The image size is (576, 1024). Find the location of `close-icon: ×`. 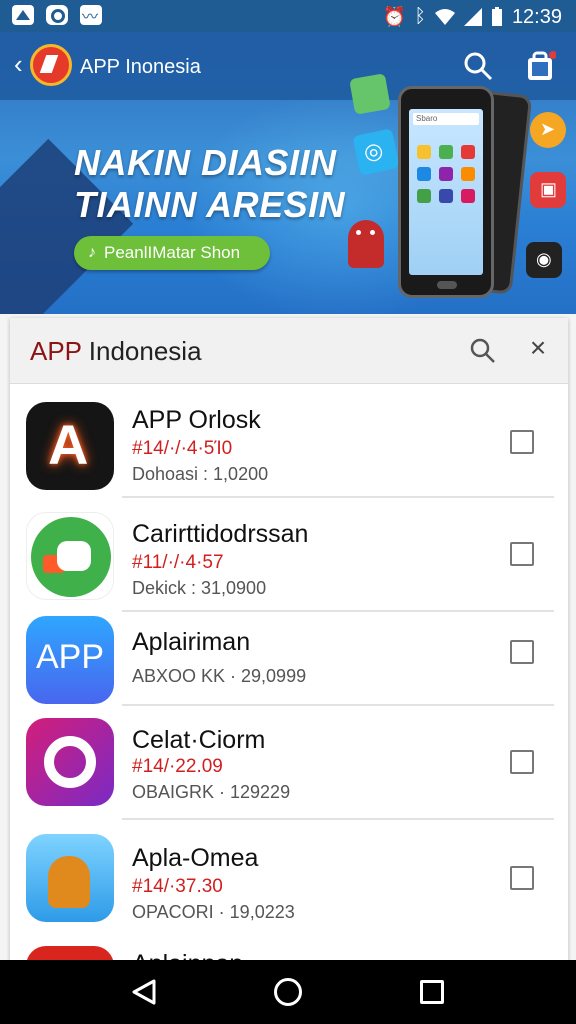

close-icon: × is located at coordinates (538, 348).